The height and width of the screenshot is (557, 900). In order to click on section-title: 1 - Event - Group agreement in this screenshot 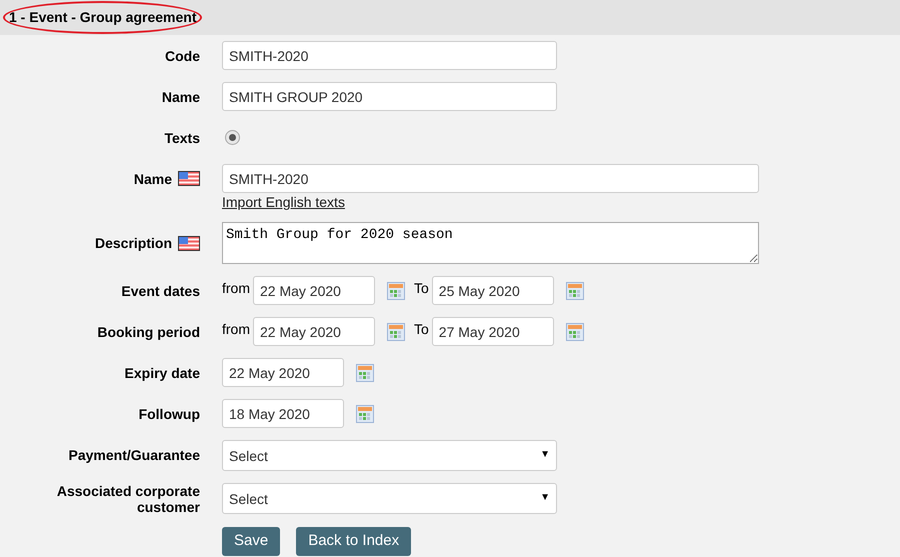, I will do `click(102, 17)`.